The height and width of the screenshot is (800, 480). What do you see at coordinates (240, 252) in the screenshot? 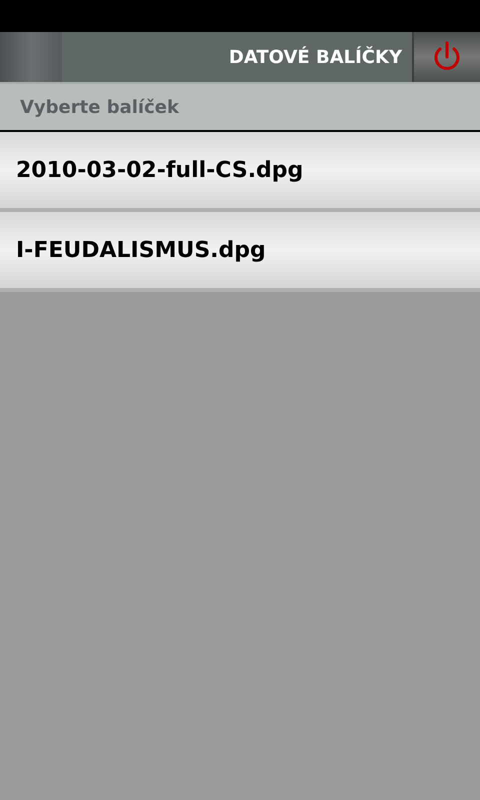
I see `package-item: I-FEUDALISMUS.dpg` at bounding box center [240, 252].